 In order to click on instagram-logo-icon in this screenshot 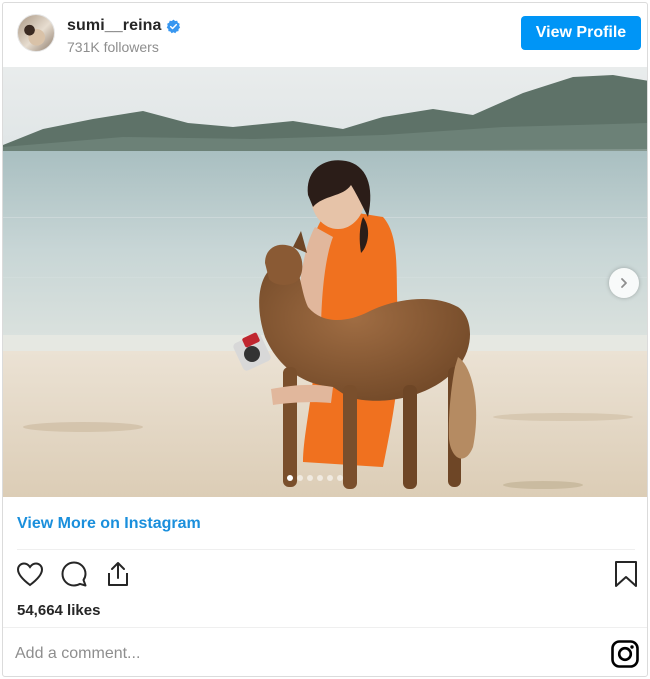, I will do `click(625, 654)`.